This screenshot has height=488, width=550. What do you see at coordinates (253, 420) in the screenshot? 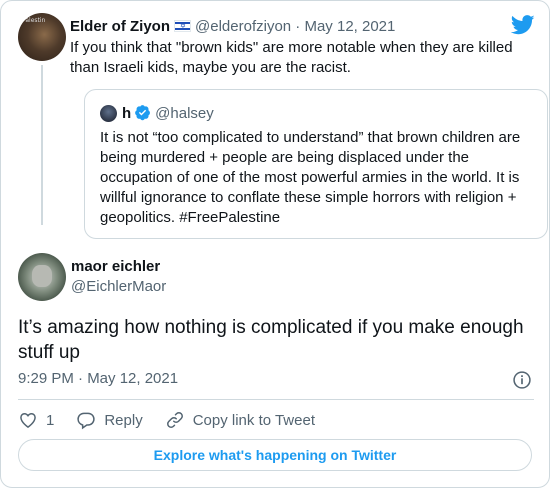
I see `copy-link-label: Copy link to Tweet` at bounding box center [253, 420].